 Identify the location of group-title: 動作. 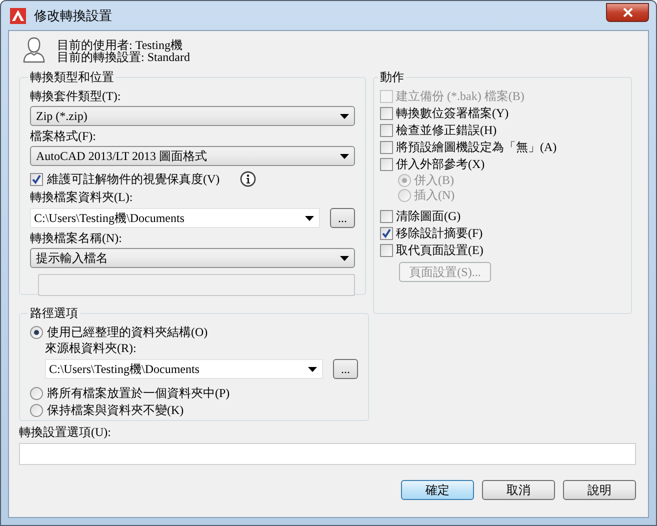
(392, 77).